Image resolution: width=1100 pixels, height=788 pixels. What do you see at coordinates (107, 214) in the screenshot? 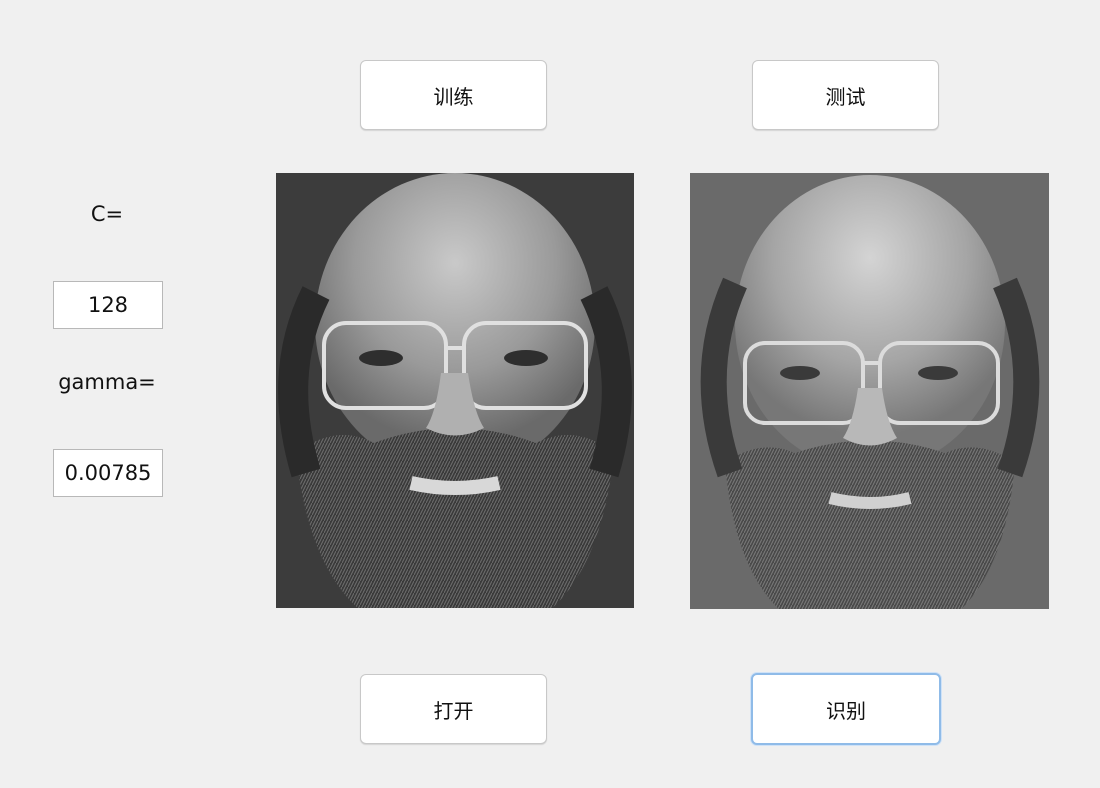
I see `c-label: C=` at bounding box center [107, 214].